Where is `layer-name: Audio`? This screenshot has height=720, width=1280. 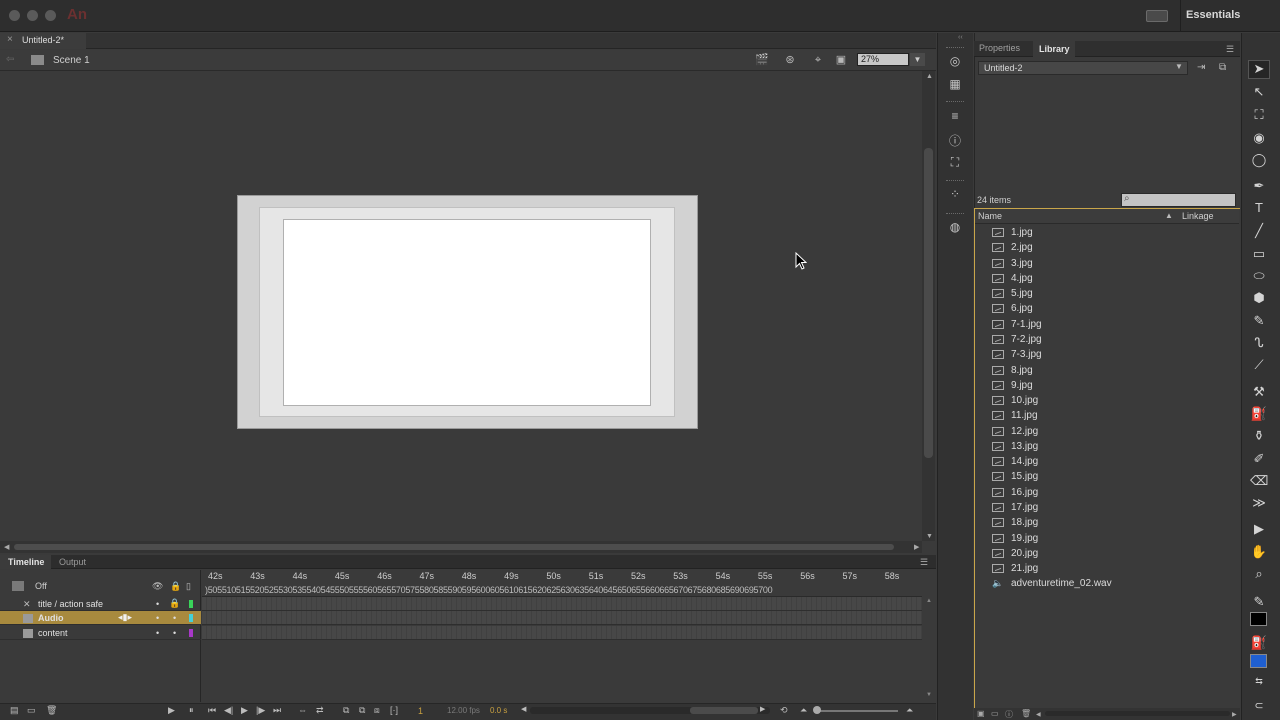 layer-name: Audio is located at coordinates (51, 618).